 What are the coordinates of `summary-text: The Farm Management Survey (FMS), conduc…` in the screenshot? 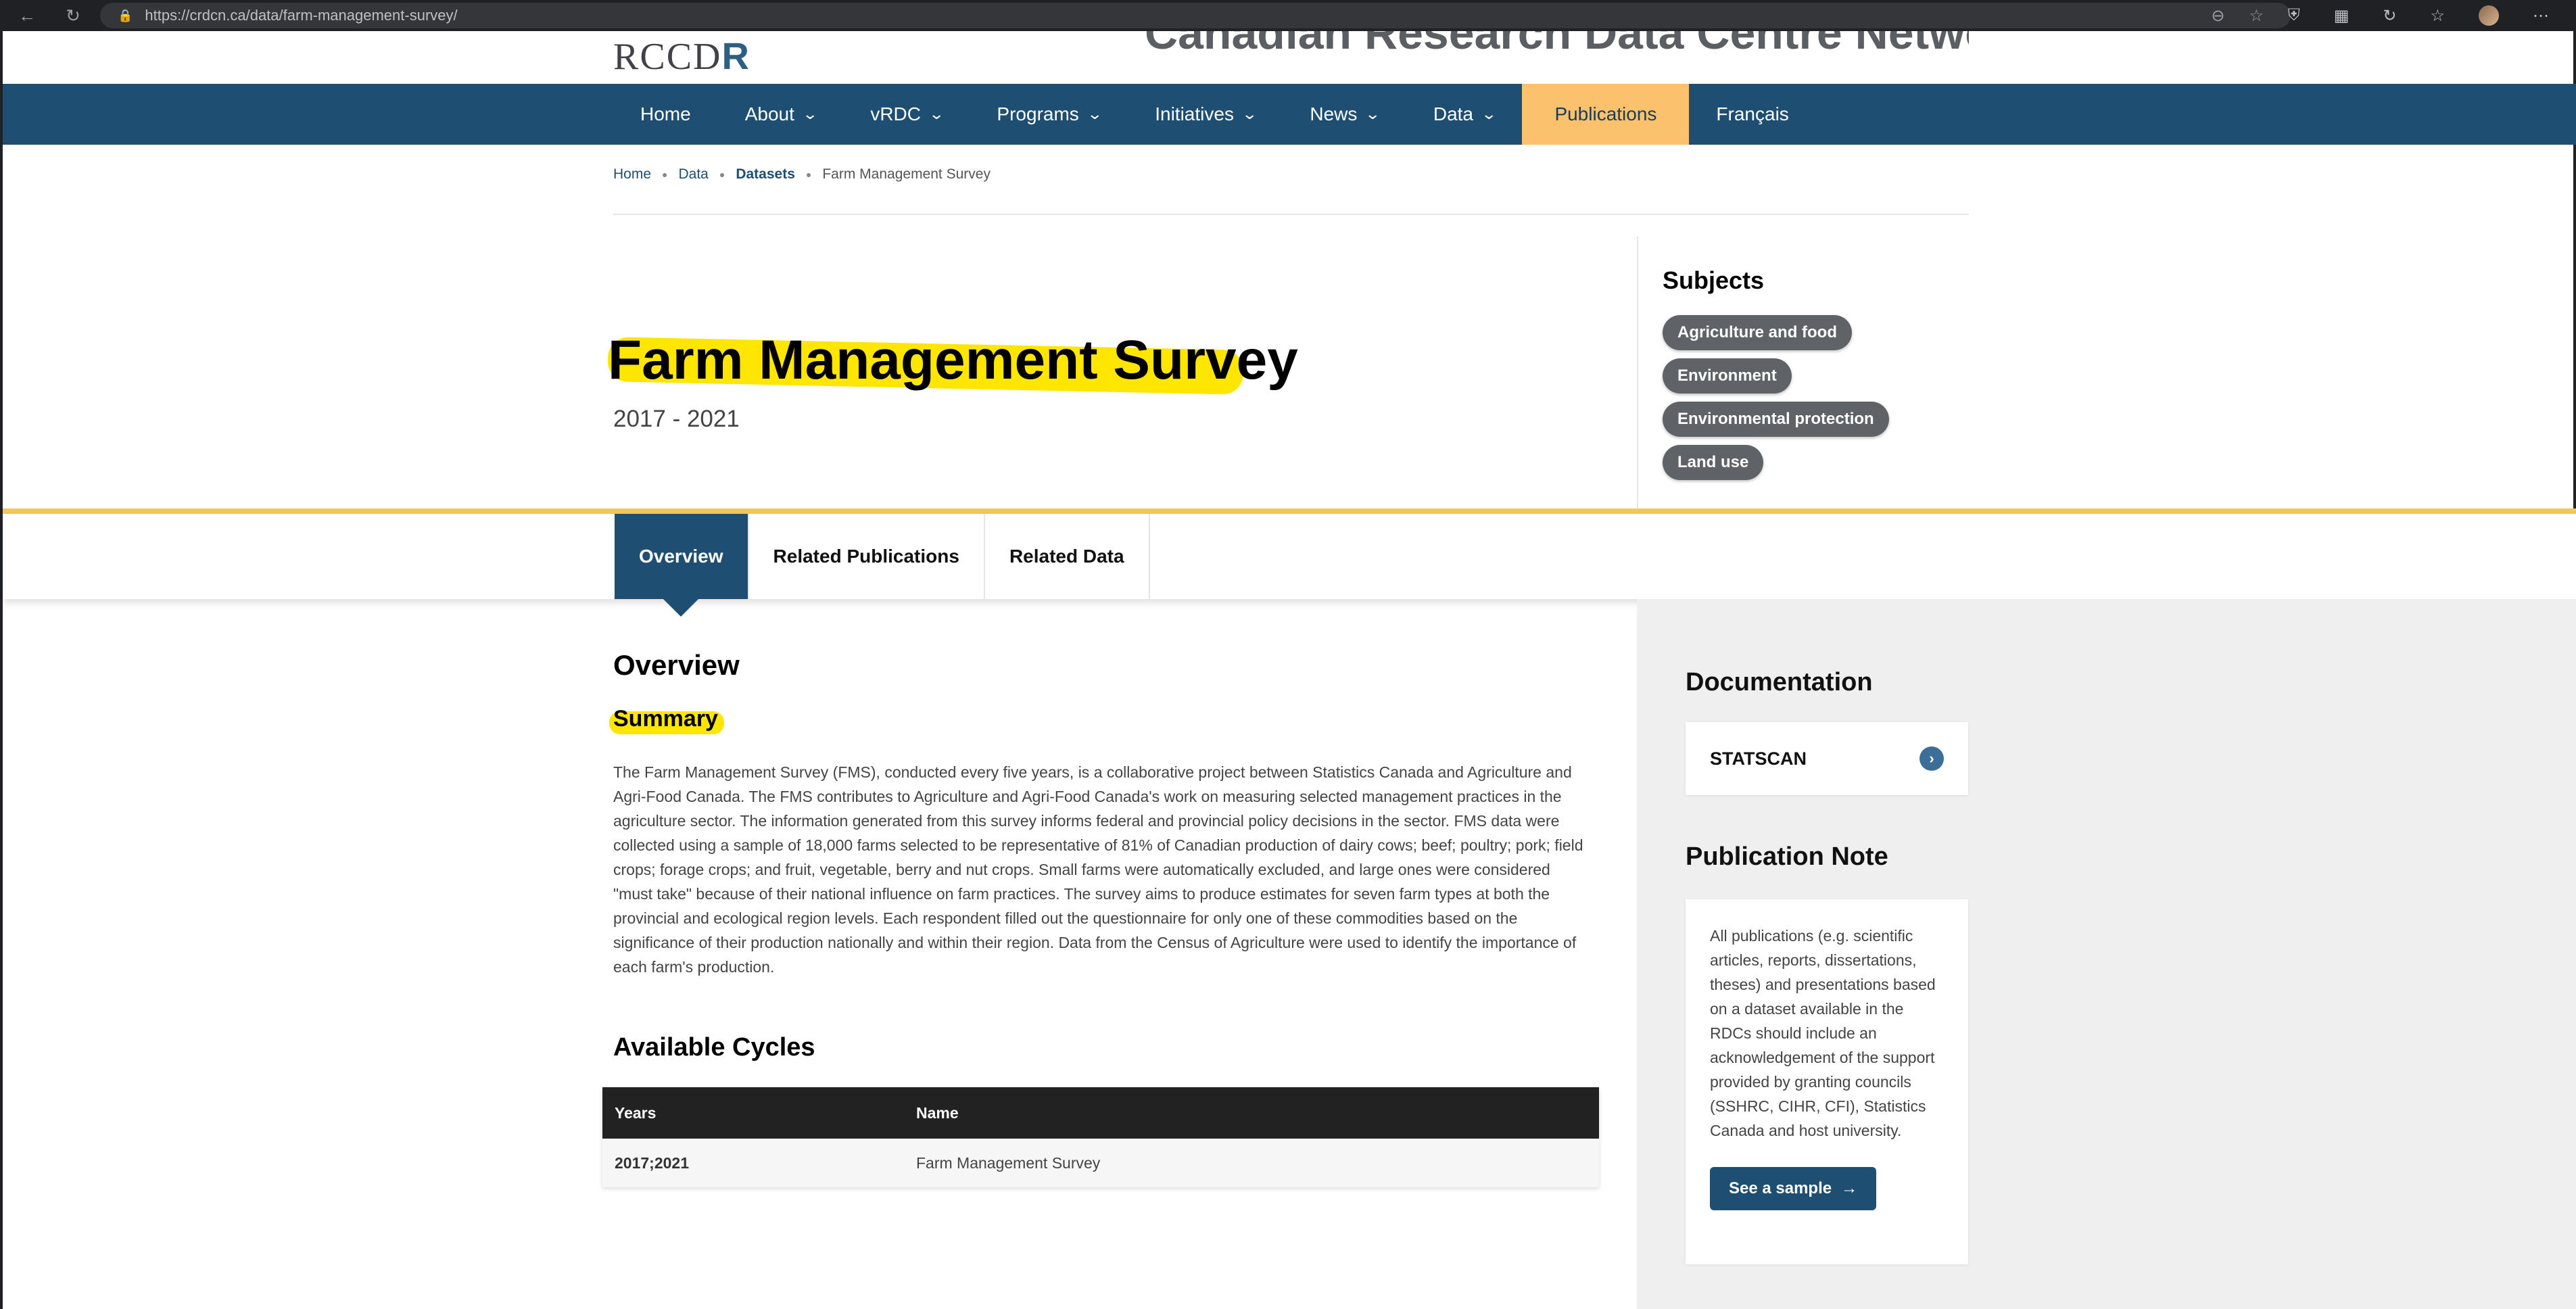 It's located at (1098, 870).